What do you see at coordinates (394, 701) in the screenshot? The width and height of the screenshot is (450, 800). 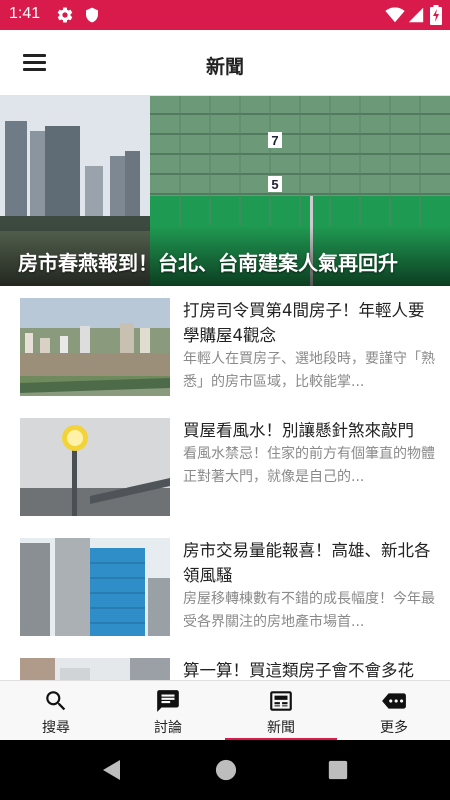 I see `more-icon` at bounding box center [394, 701].